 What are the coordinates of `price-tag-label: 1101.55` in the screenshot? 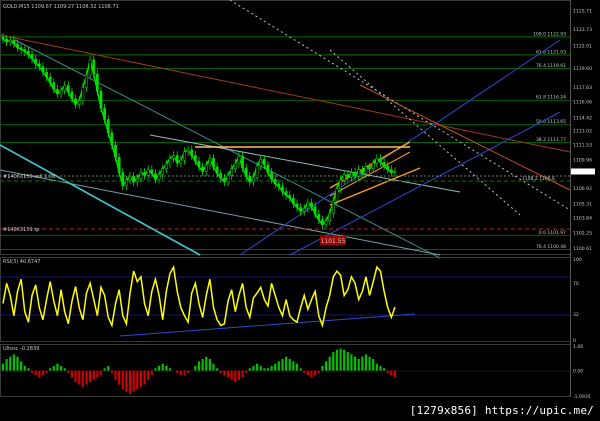 It's located at (333, 241).